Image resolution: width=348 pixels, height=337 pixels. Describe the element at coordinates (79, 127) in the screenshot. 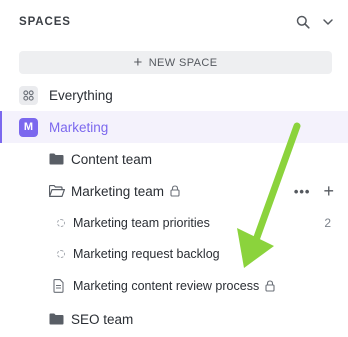

I see `space-marketing-label: Marketing` at that location.